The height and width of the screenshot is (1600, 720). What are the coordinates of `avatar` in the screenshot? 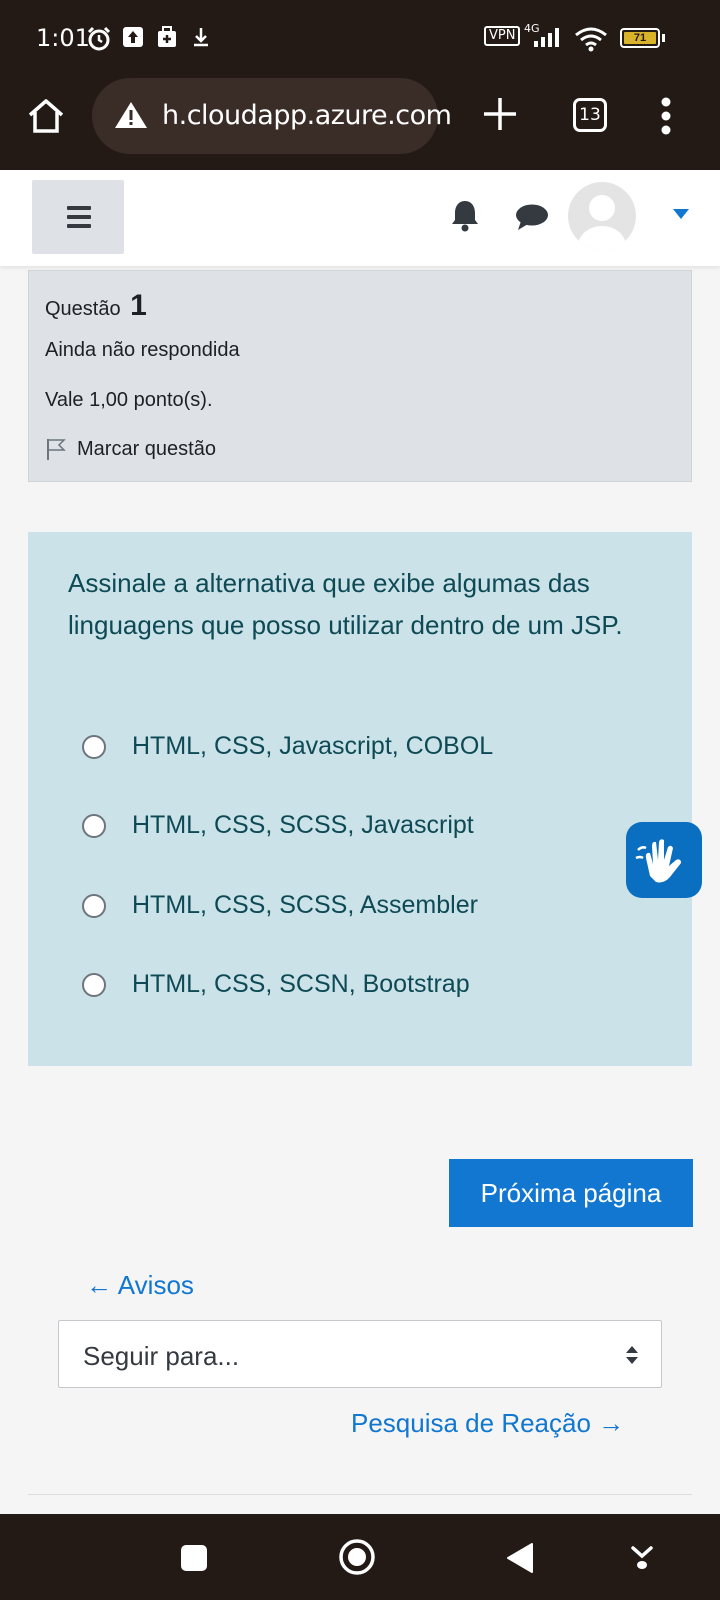 It's located at (602, 216).